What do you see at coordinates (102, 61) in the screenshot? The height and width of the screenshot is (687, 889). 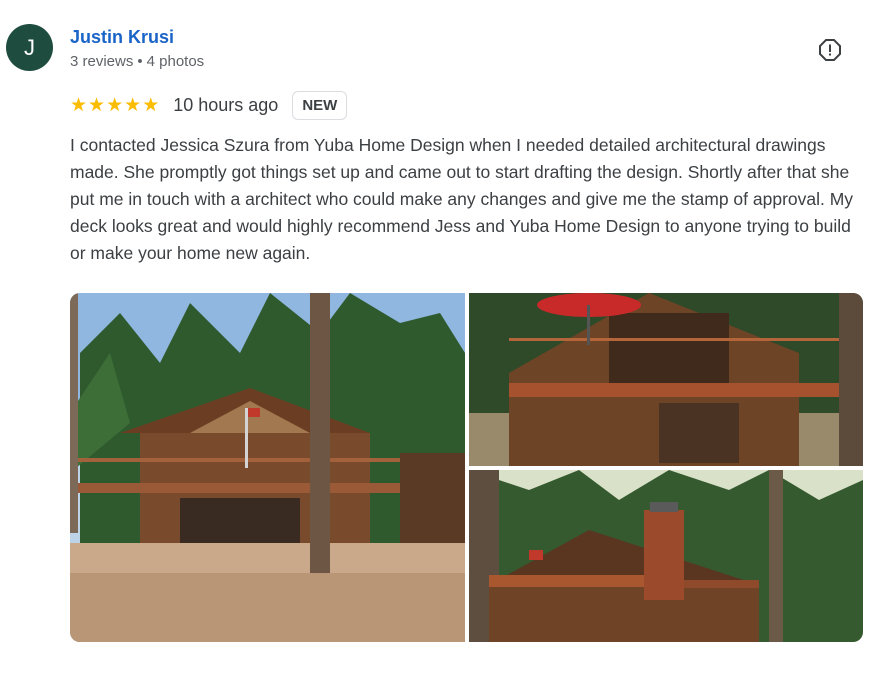 I see `review-count: 3 reviews` at bounding box center [102, 61].